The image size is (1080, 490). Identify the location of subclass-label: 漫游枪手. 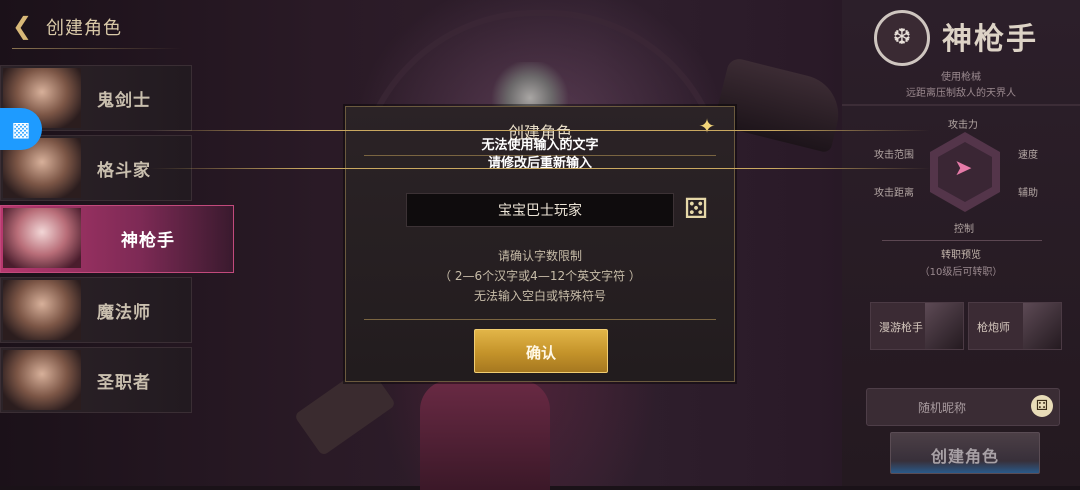
(901, 327).